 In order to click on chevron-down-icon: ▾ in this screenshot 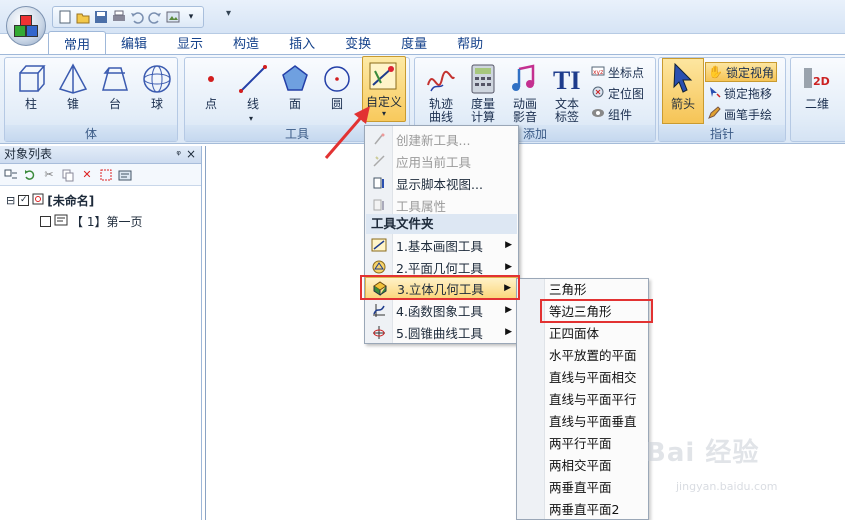, I will do `click(191, 17)`.